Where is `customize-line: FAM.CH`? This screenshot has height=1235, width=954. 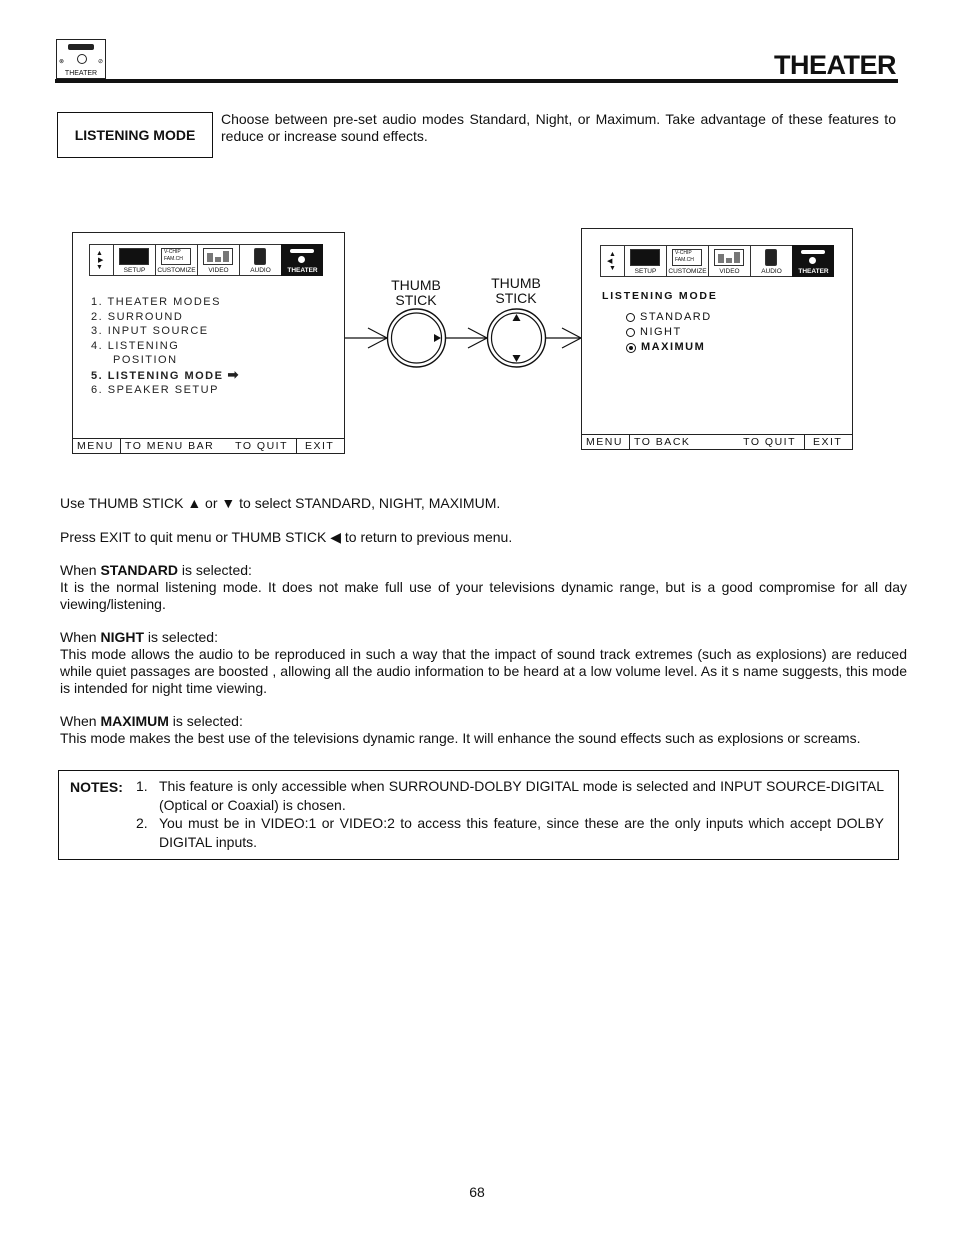 customize-line: FAM.CH is located at coordinates (173, 259).